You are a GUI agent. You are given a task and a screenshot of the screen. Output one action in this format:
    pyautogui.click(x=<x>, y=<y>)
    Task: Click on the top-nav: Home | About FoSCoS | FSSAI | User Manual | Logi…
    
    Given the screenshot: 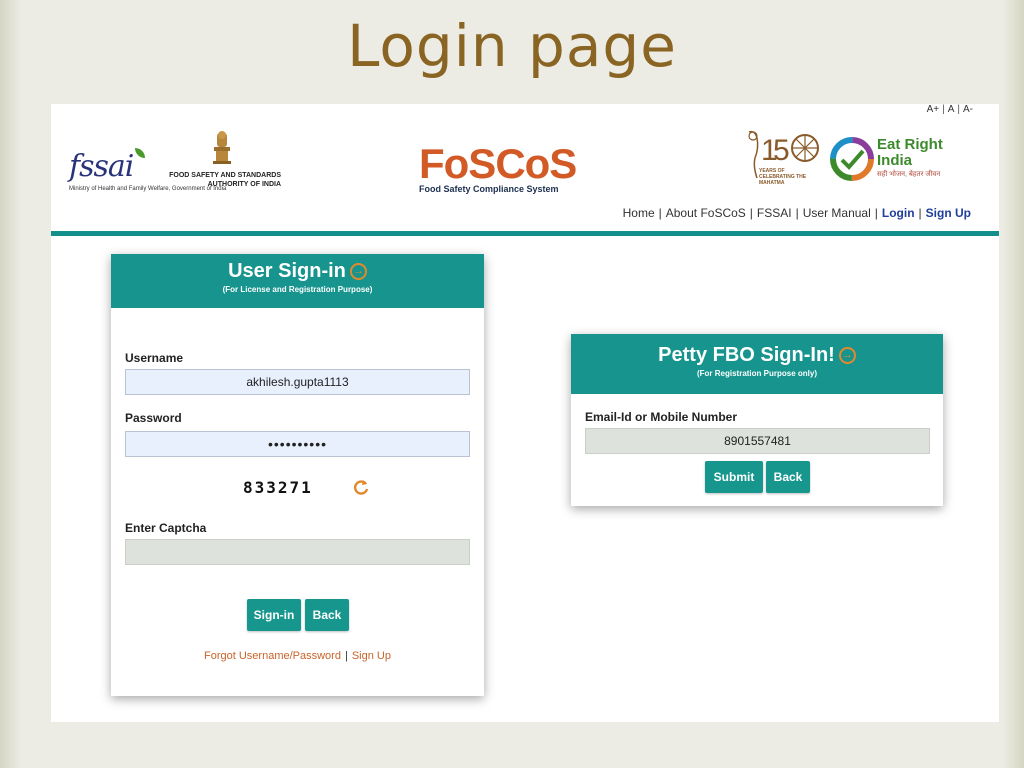 What is the action you would take?
    pyautogui.click(x=796, y=213)
    